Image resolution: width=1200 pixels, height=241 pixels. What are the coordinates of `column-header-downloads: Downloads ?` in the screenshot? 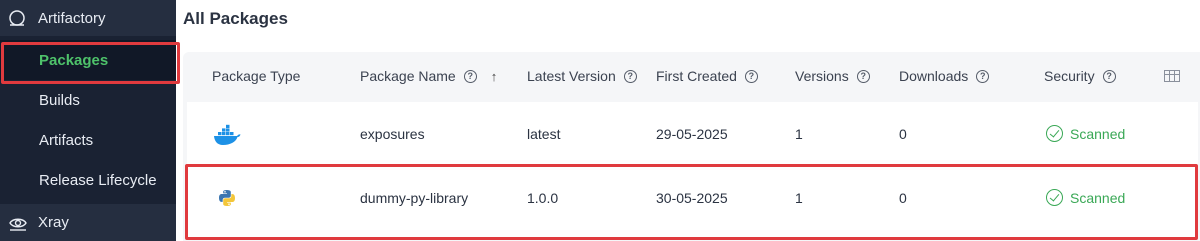 It's located at (944, 76).